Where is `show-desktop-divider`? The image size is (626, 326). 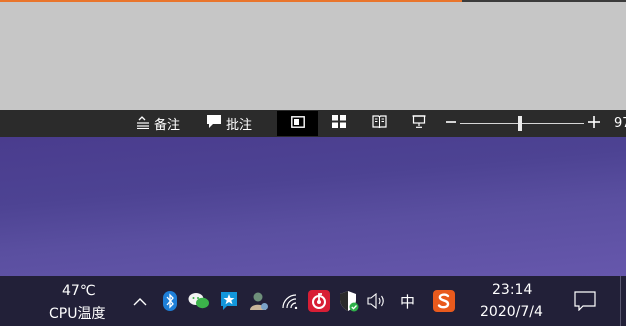 show-desktop-divider is located at coordinates (620, 301).